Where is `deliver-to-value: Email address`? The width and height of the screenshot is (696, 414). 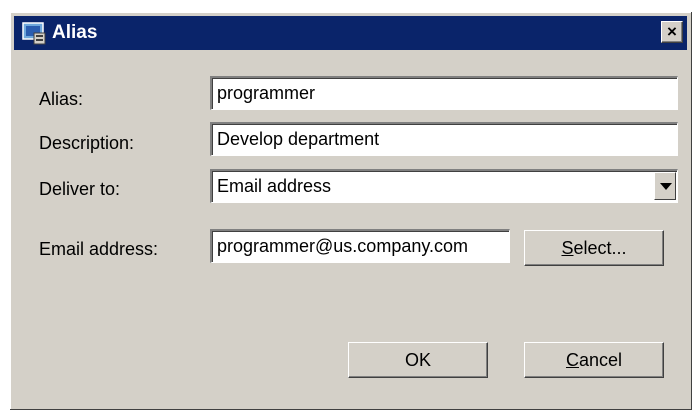 deliver-to-value: Email address is located at coordinates (274, 186).